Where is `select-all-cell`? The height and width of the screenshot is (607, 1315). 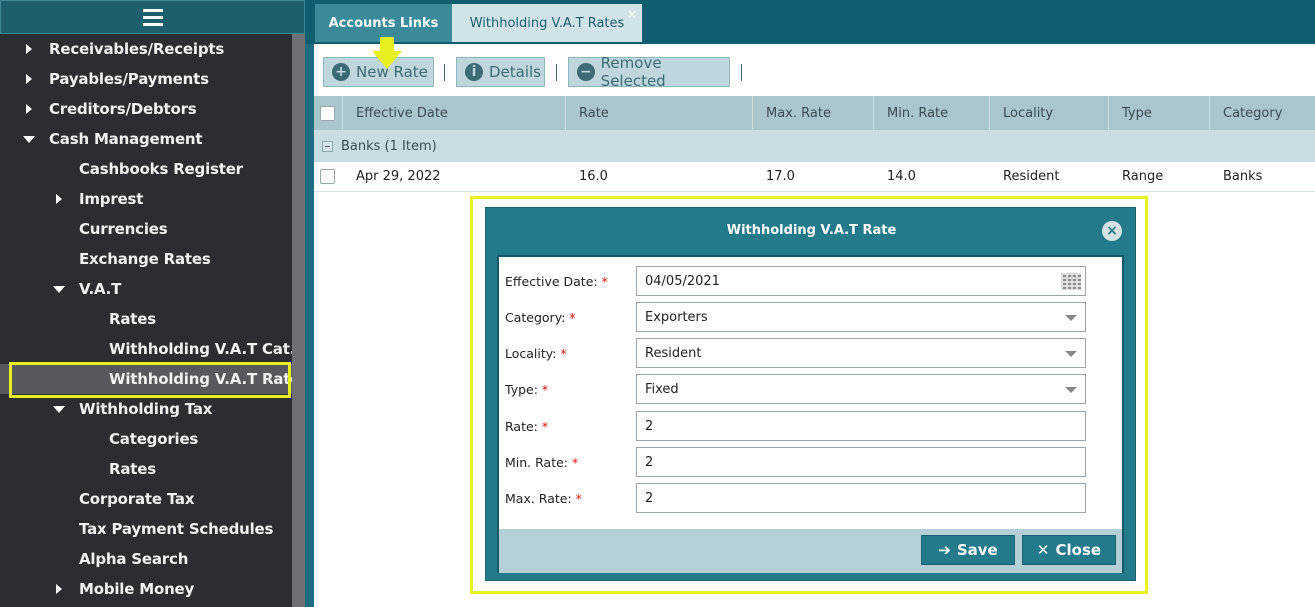 select-all-cell is located at coordinates (328, 113).